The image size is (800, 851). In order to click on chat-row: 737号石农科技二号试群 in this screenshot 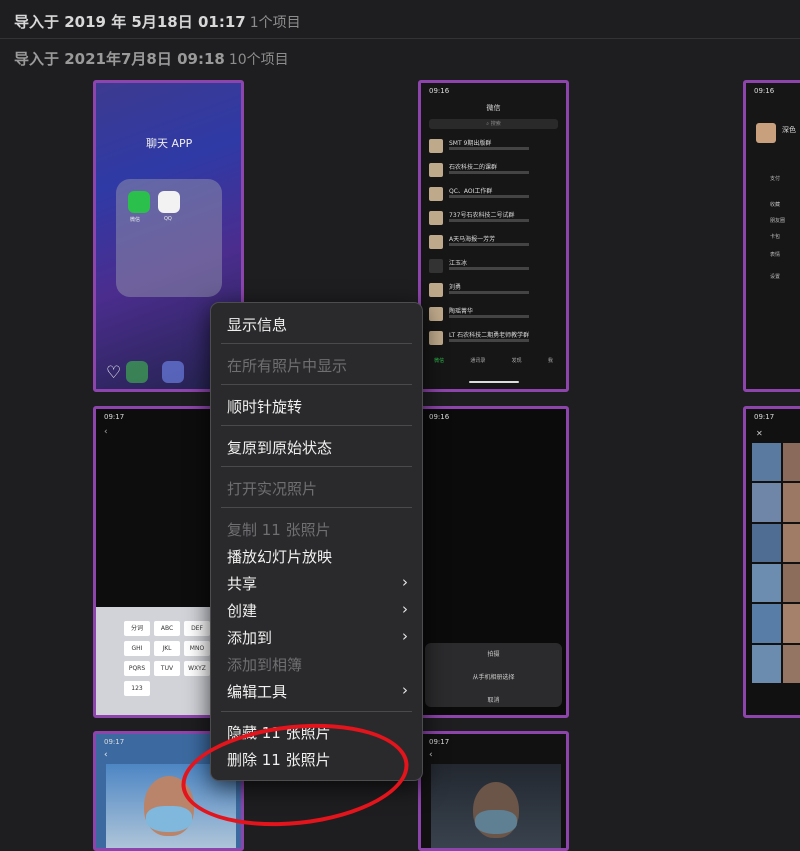, I will do `click(494, 219)`.